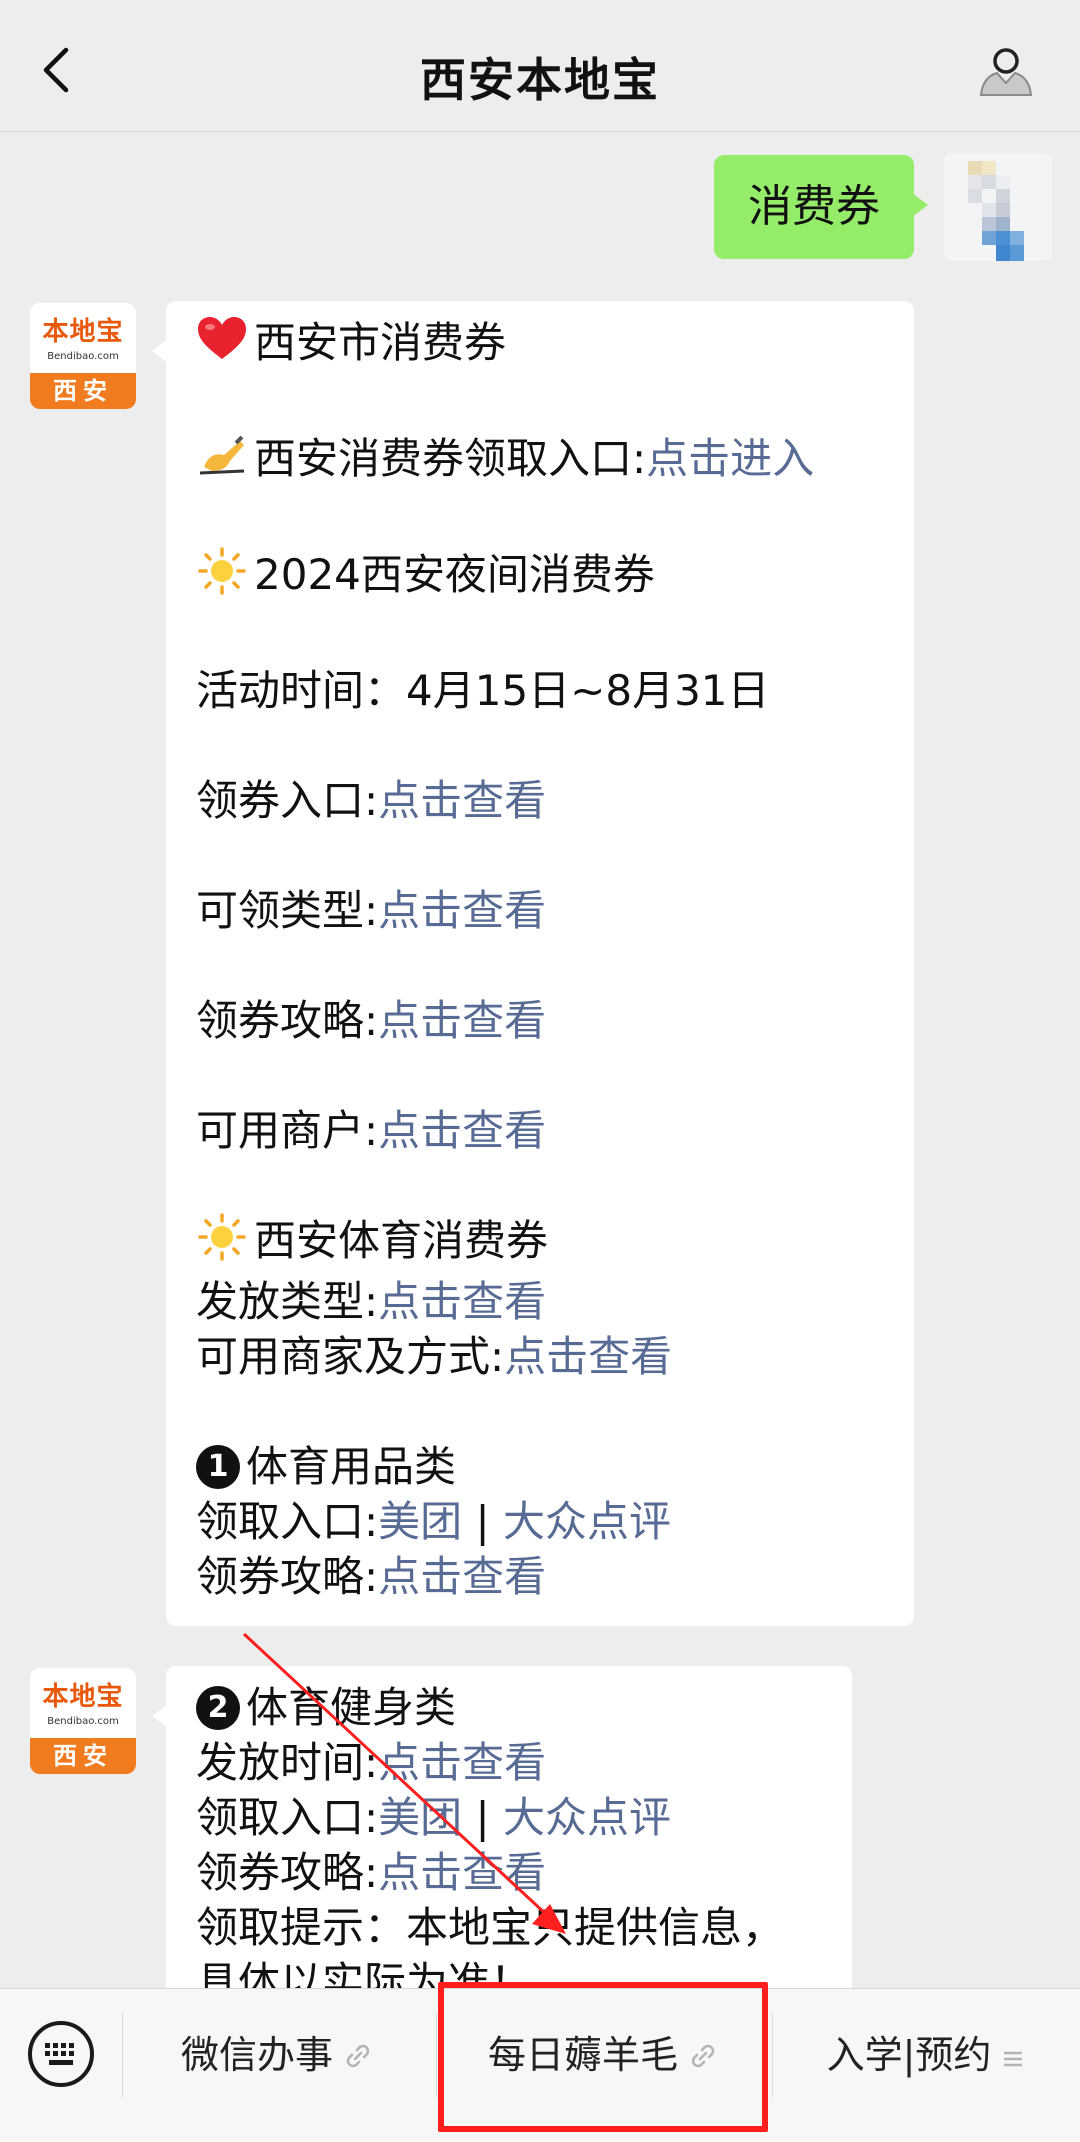 The height and width of the screenshot is (2142, 1080). What do you see at coordinates (371, 1301) in the screenshot?
I see `message-line: 发放类型:点击查看` at bounding box center [371, 1301].